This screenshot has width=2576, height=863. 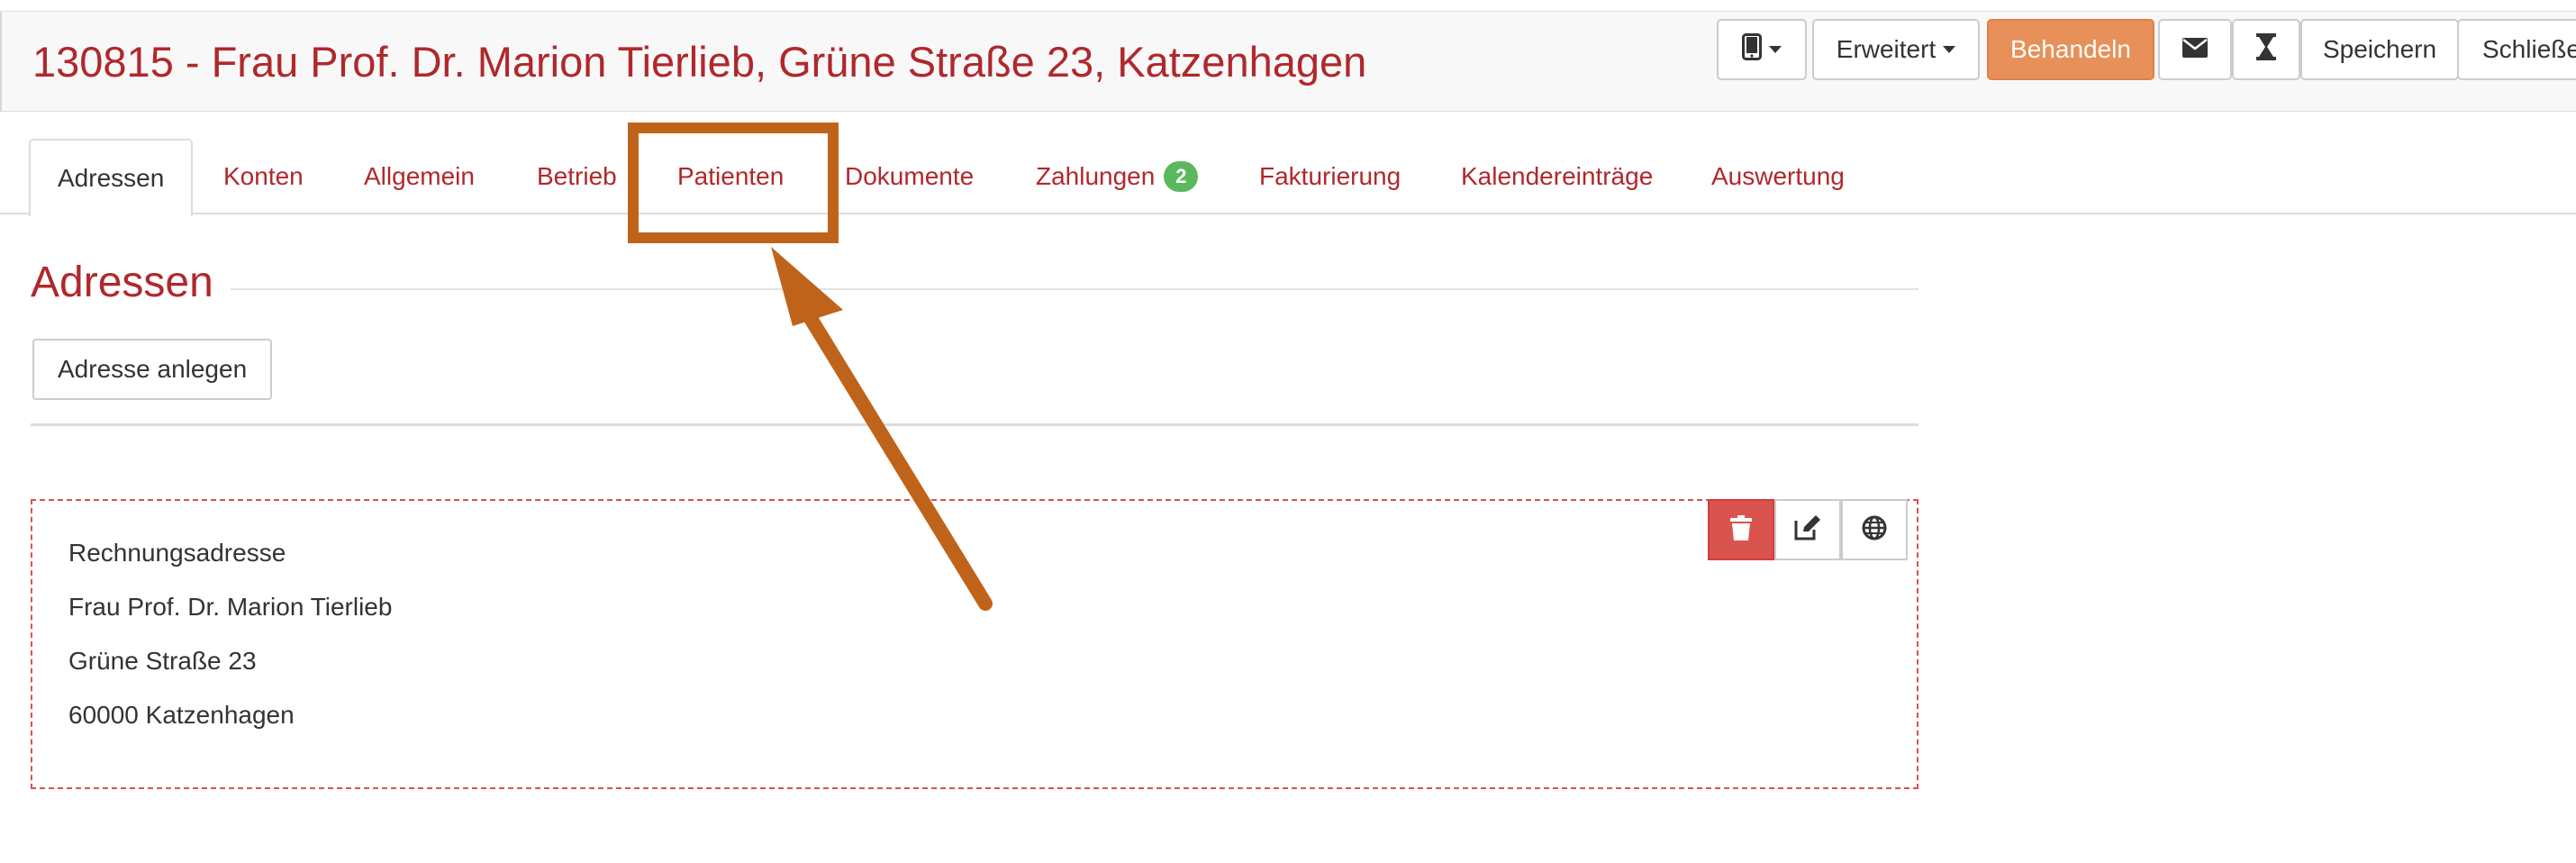 I want to click on annotation-arrow, so click(x=882, y=429).